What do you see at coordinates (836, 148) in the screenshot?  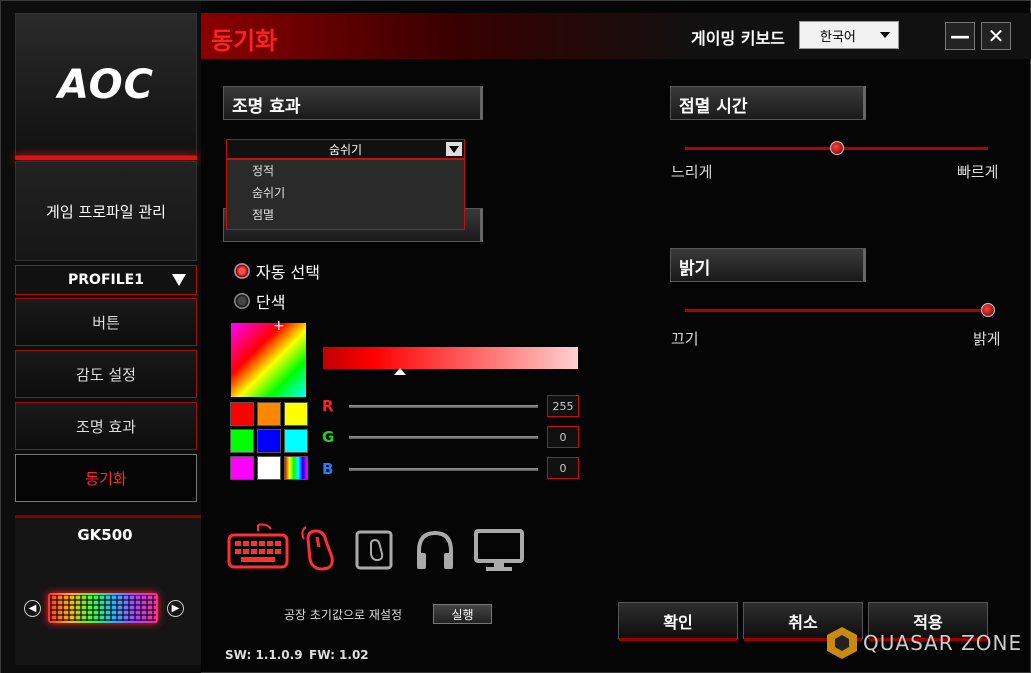 I see `blink-time-thumb` at bounding box center [836, 148].